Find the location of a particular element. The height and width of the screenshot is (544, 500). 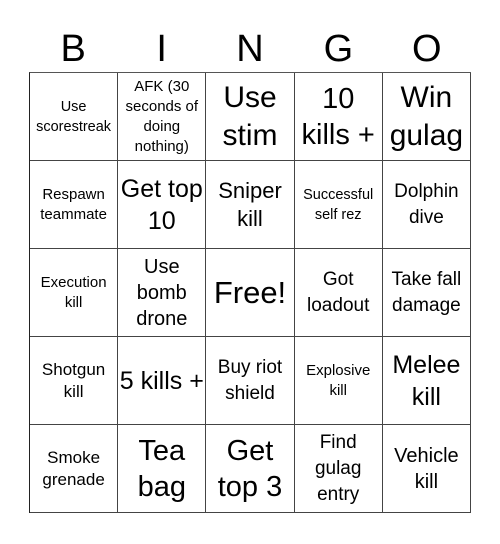

cell-label: Find gulag entry is located at coordinates (338, 468).